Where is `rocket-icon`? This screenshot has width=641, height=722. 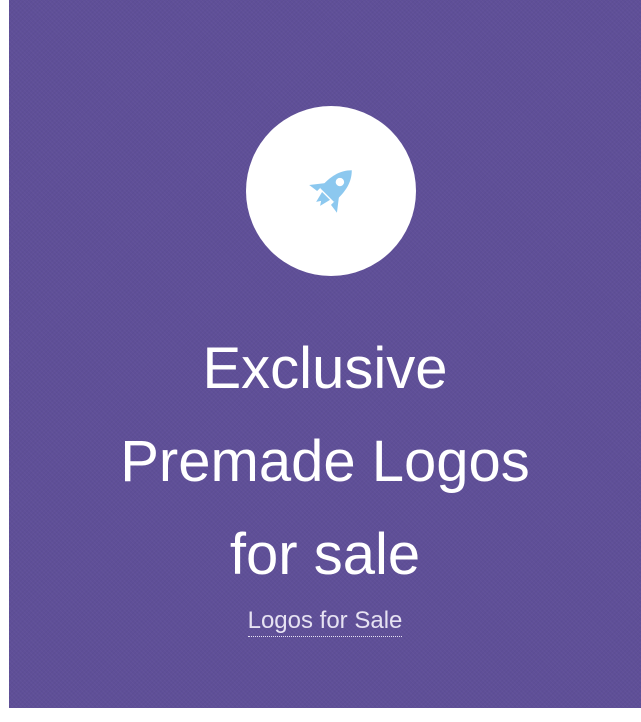 rocket-icon is located at coordinates (330, 191).